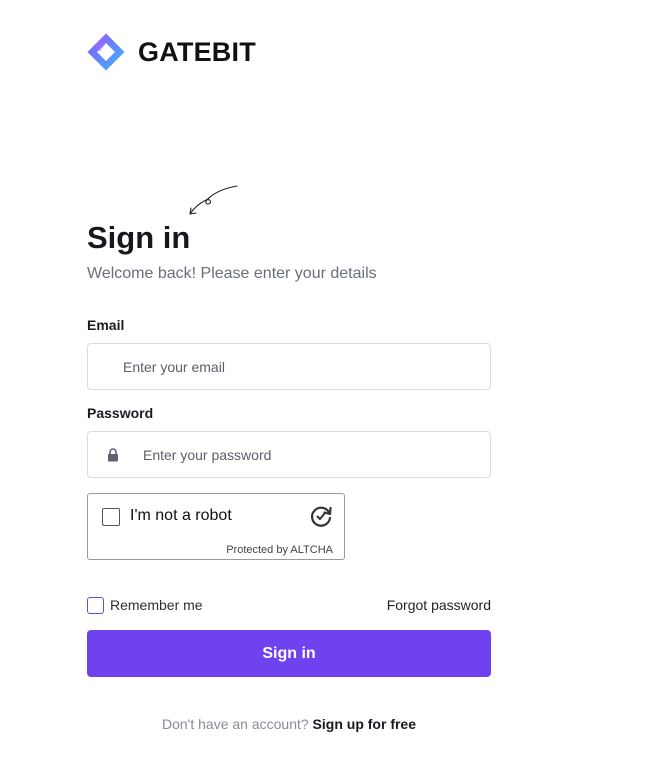 The image size is (650, 780). What do you see at coordinates (289, 653) in the screenshot?
I see `sign-in-button: Sign in` at bounding box center [289, 653].